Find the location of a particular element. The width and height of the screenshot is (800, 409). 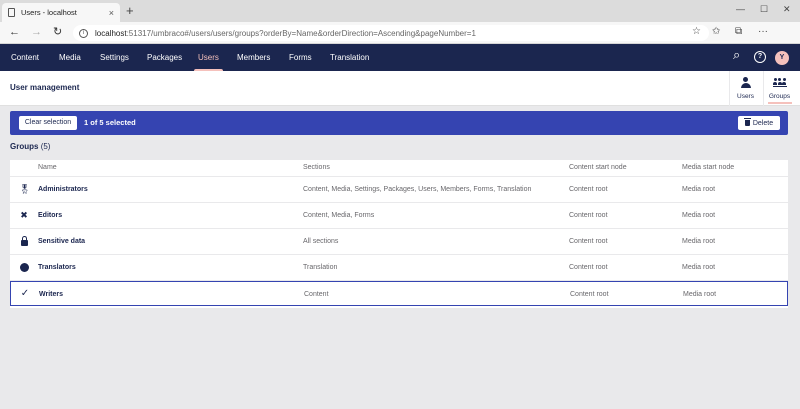

info-icon: i is located at coordinates (83, 33).